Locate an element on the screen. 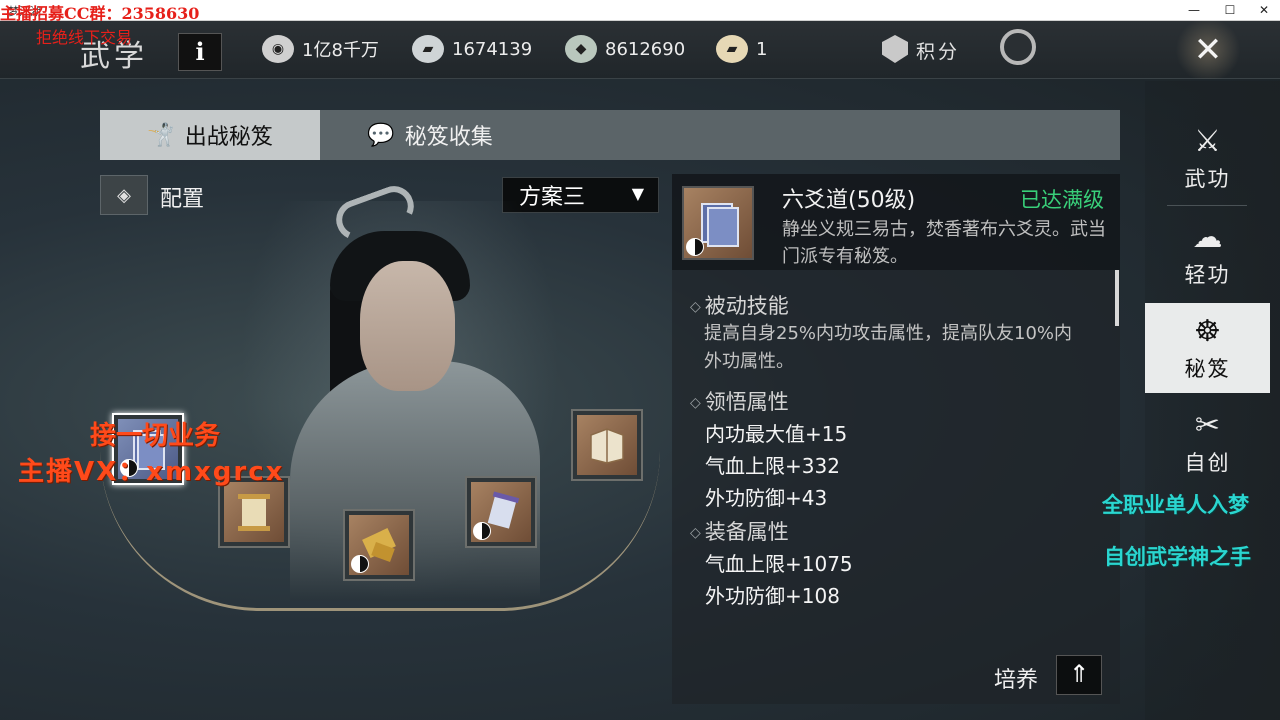 This screenshot has height=720, width=1280. sidenav-label: 秘笈 is located at coordinates (1207, 368).